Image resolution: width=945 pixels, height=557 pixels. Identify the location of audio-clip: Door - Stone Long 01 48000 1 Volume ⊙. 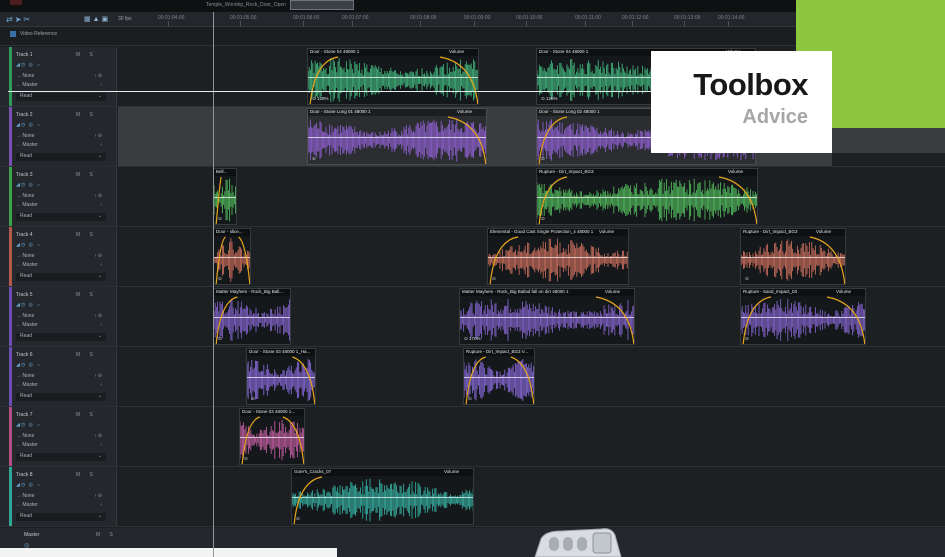
(397, 136).